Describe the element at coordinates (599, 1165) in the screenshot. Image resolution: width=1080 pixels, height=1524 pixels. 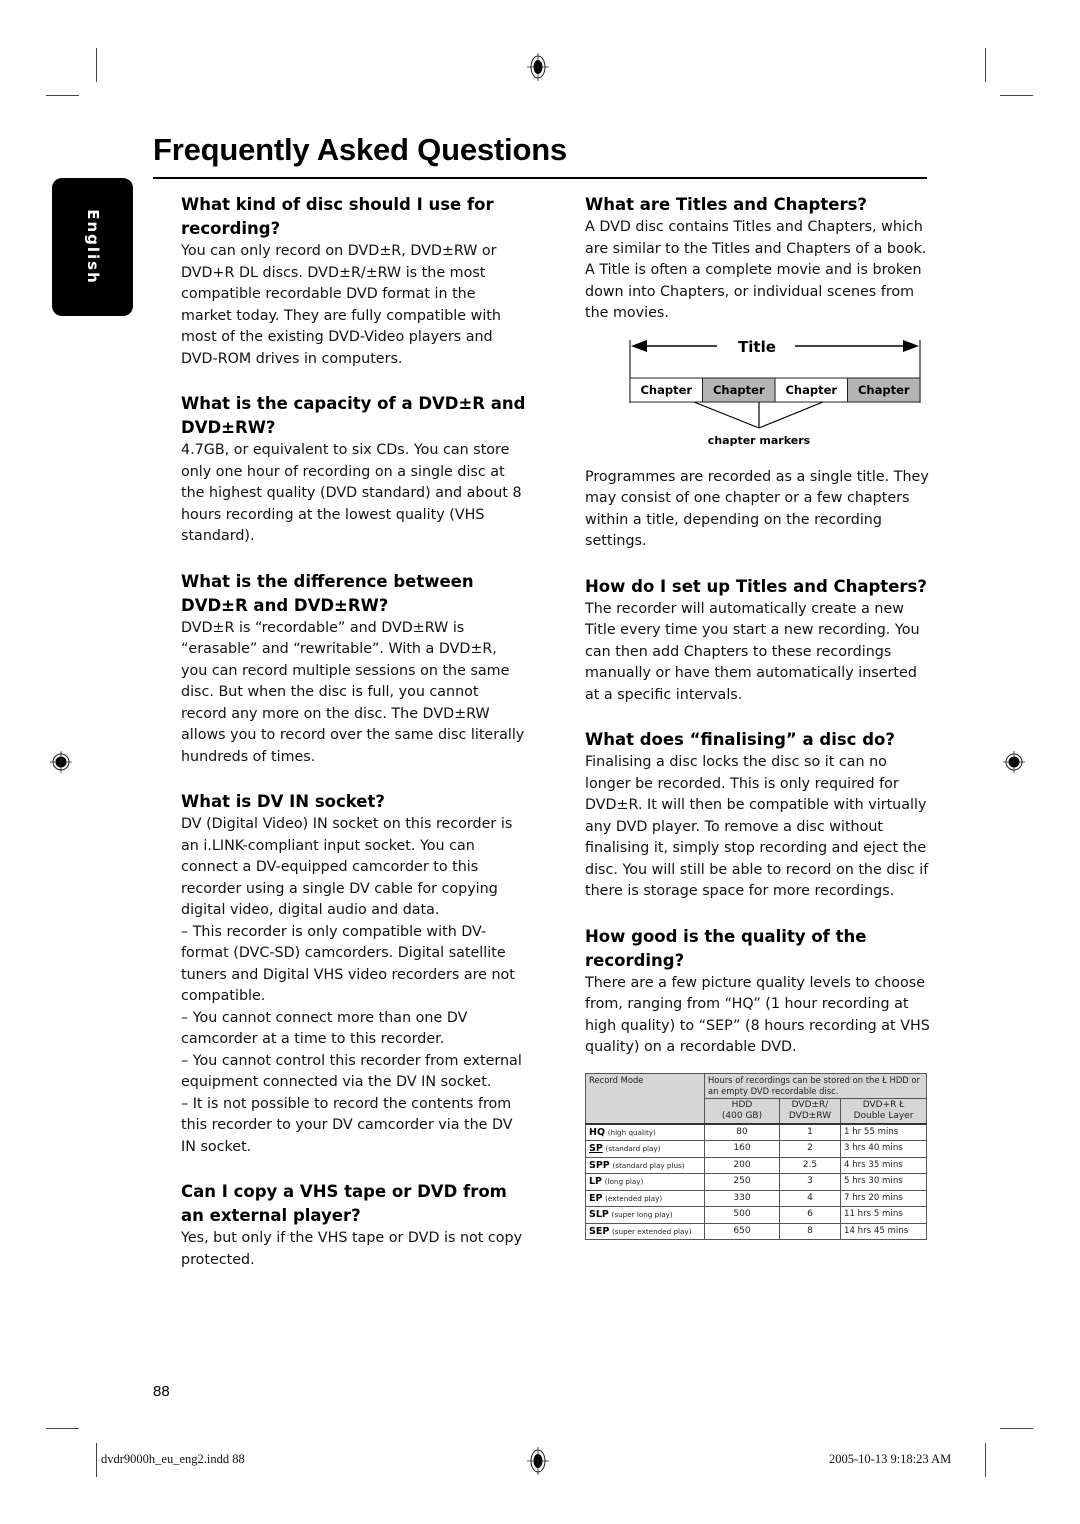
I see `mode-code: SPP` at that location.